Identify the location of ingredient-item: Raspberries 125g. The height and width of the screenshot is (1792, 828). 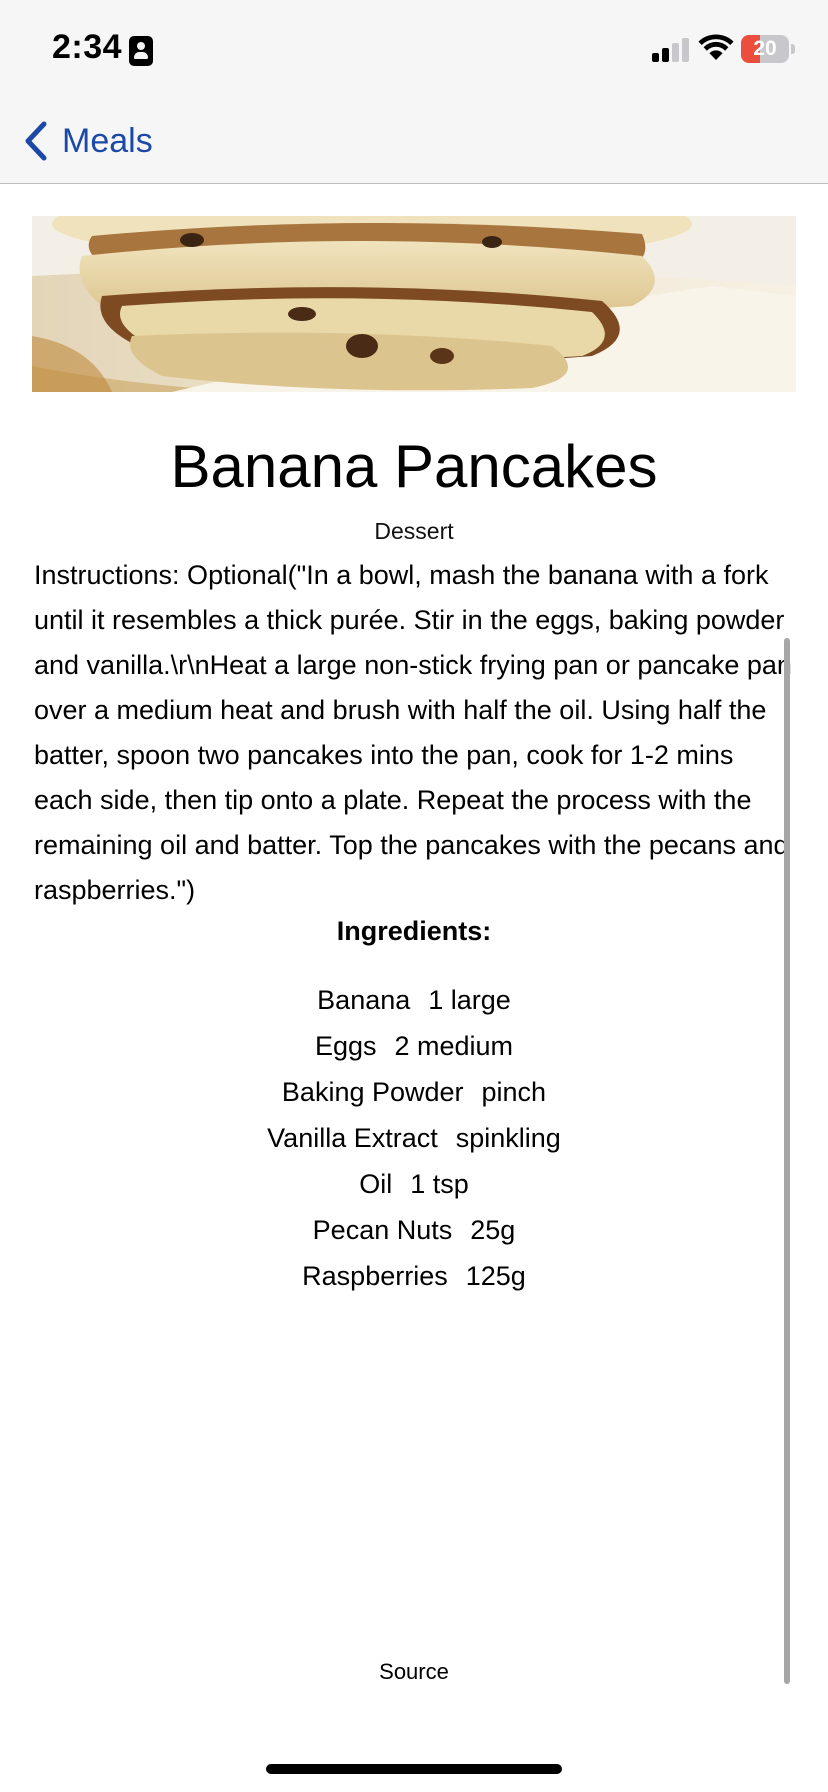
(414, 1276).